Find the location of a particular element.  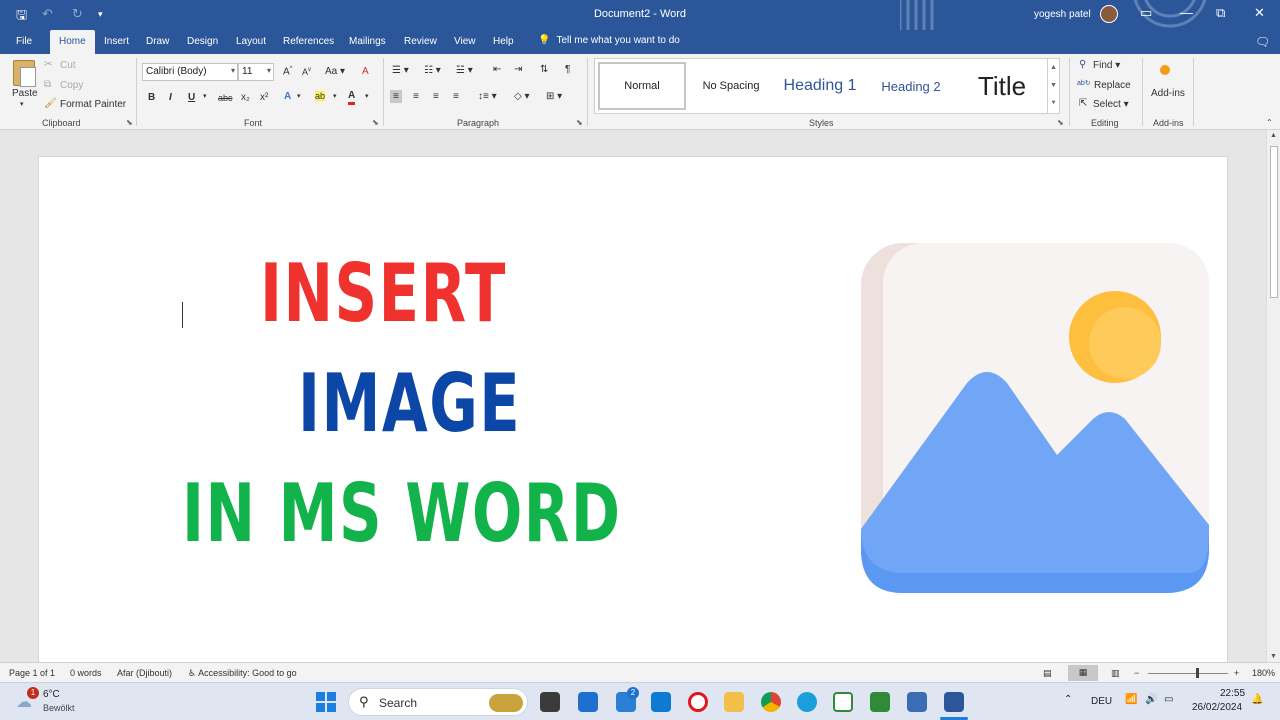

sort-icon: ⇅ is located at coordinates (544, 69).